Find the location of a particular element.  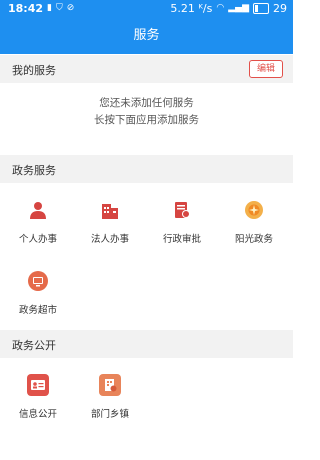

my-services-header: 我的服务 编辑 is located at coordinates (146, 69).